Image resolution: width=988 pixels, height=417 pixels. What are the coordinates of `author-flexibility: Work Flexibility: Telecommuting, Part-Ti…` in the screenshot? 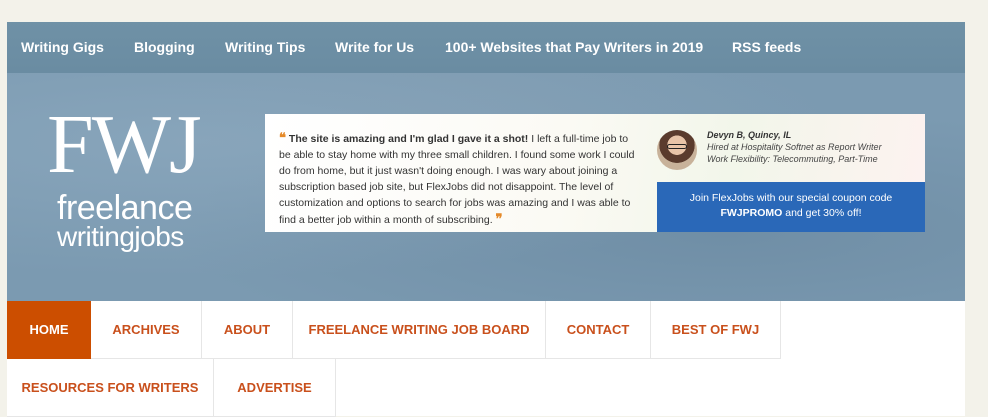 It's located at (792, 159).